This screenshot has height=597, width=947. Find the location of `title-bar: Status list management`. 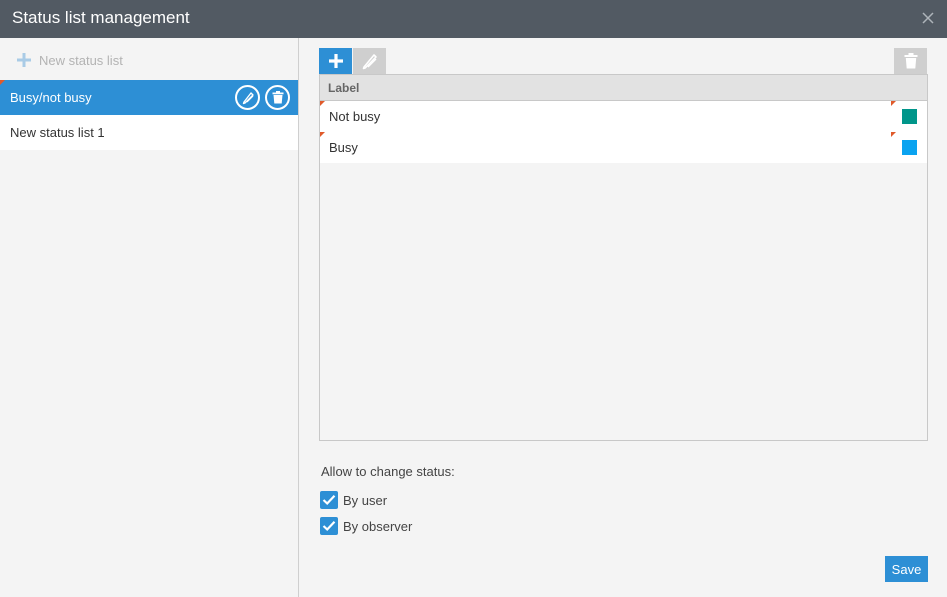

title-bar: Status list management is located at coordinates (473, 19).